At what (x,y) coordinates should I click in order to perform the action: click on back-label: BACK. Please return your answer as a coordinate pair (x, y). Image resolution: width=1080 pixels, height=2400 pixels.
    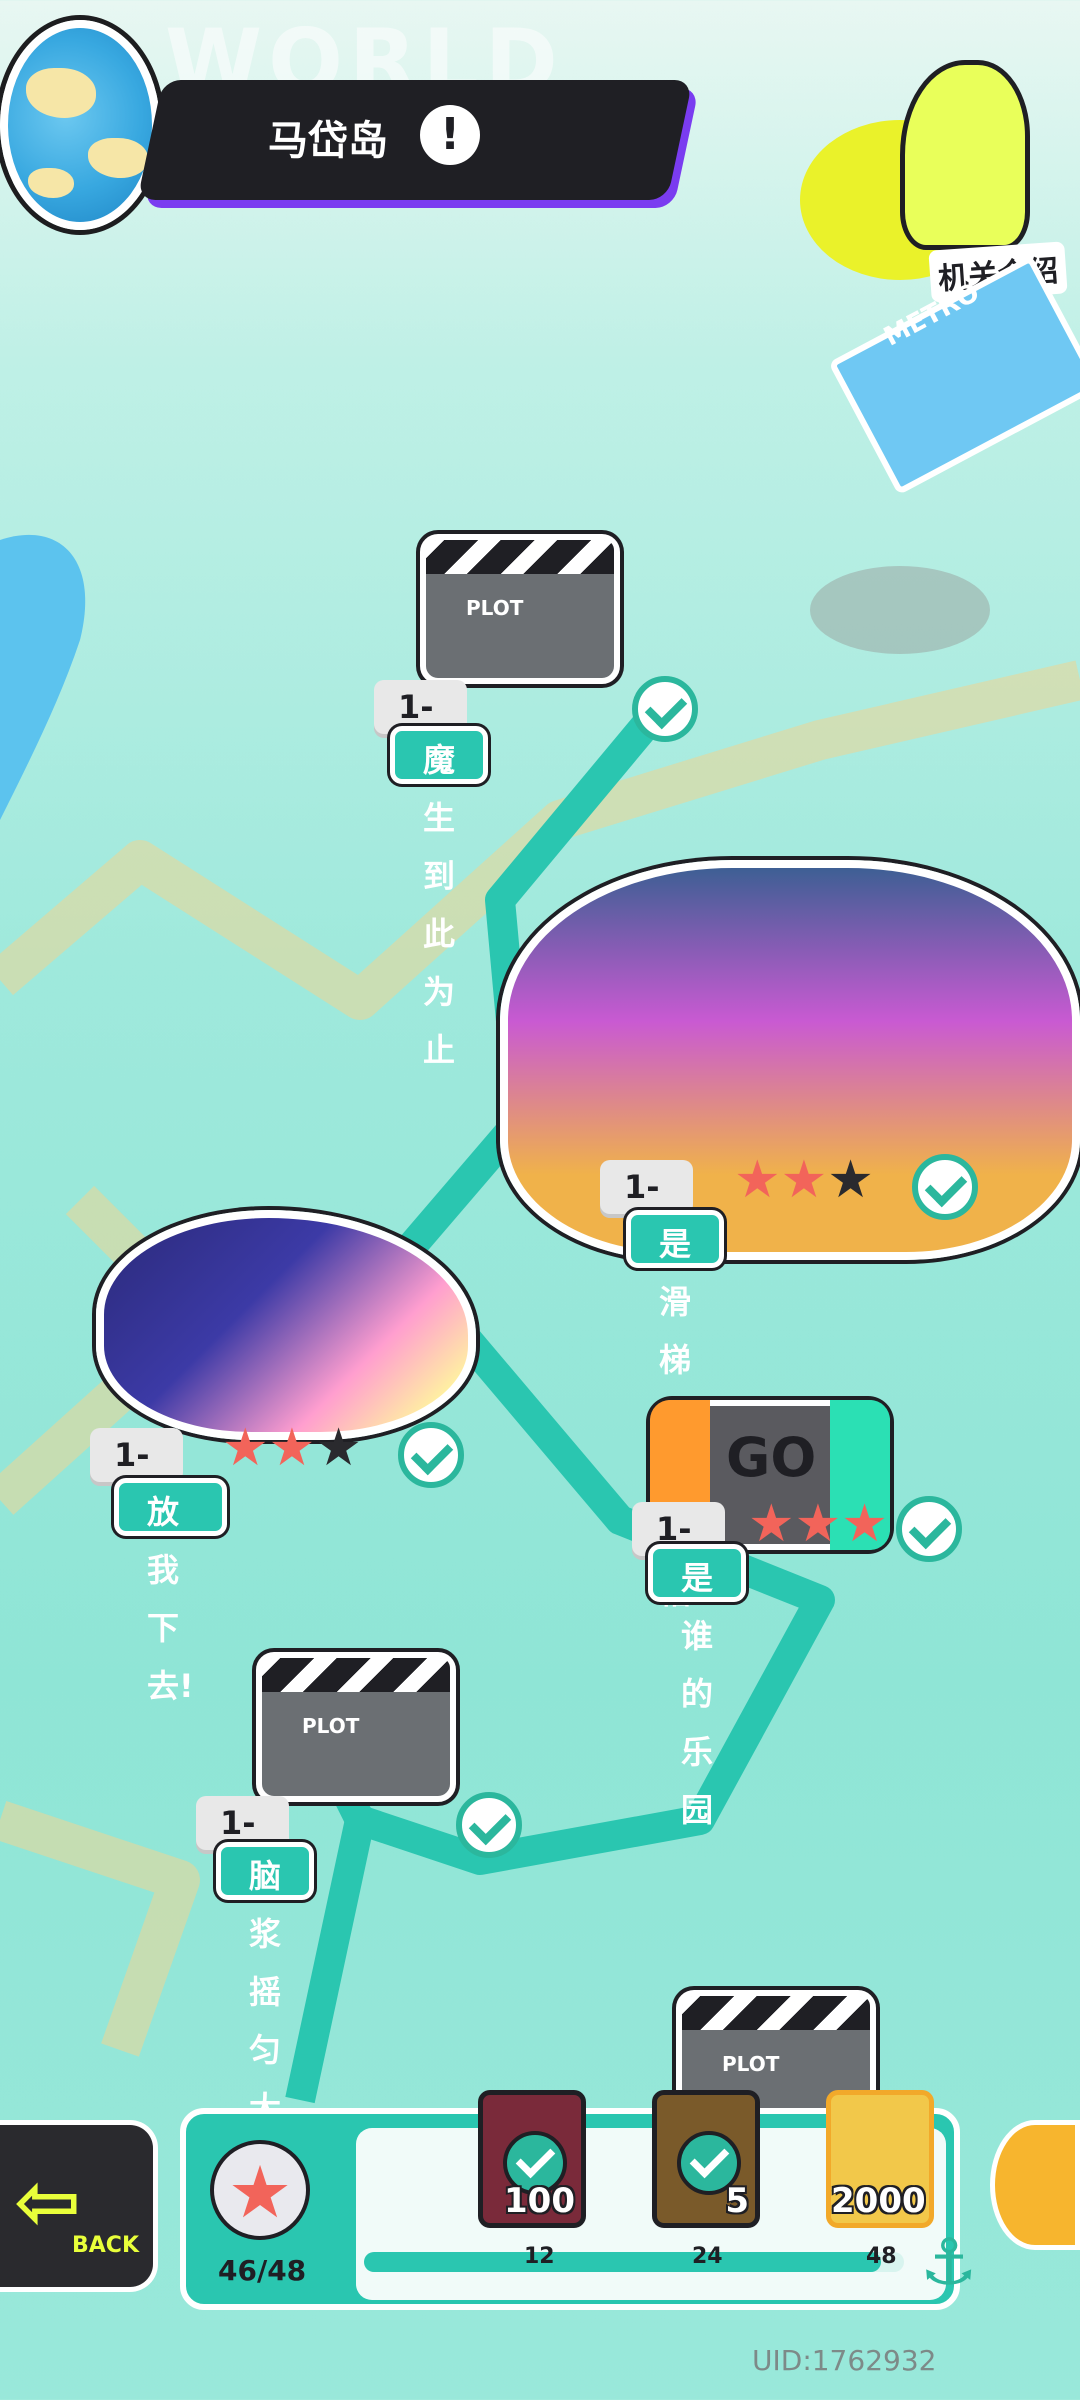
    Looking at the image, I should click on (105, 2245).